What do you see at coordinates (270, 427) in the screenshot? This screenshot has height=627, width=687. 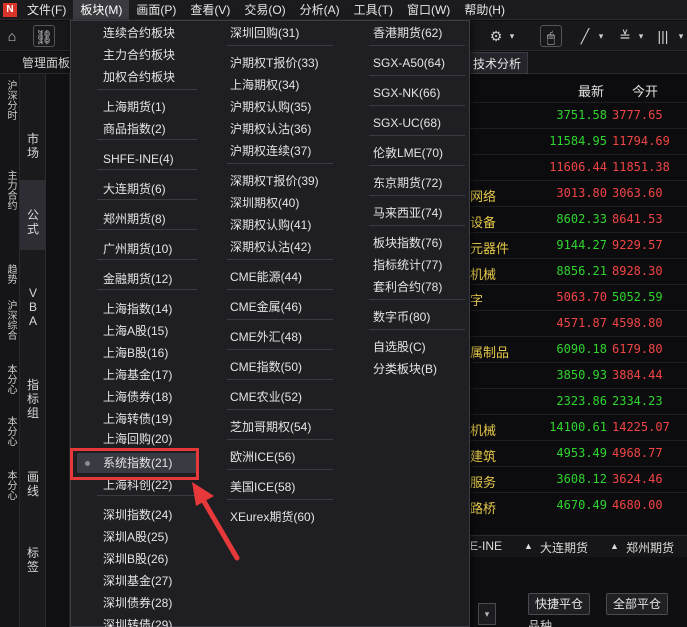 I see `menu-col2-item: 芝加哥期权(54)` at bounding box center [270, 427].